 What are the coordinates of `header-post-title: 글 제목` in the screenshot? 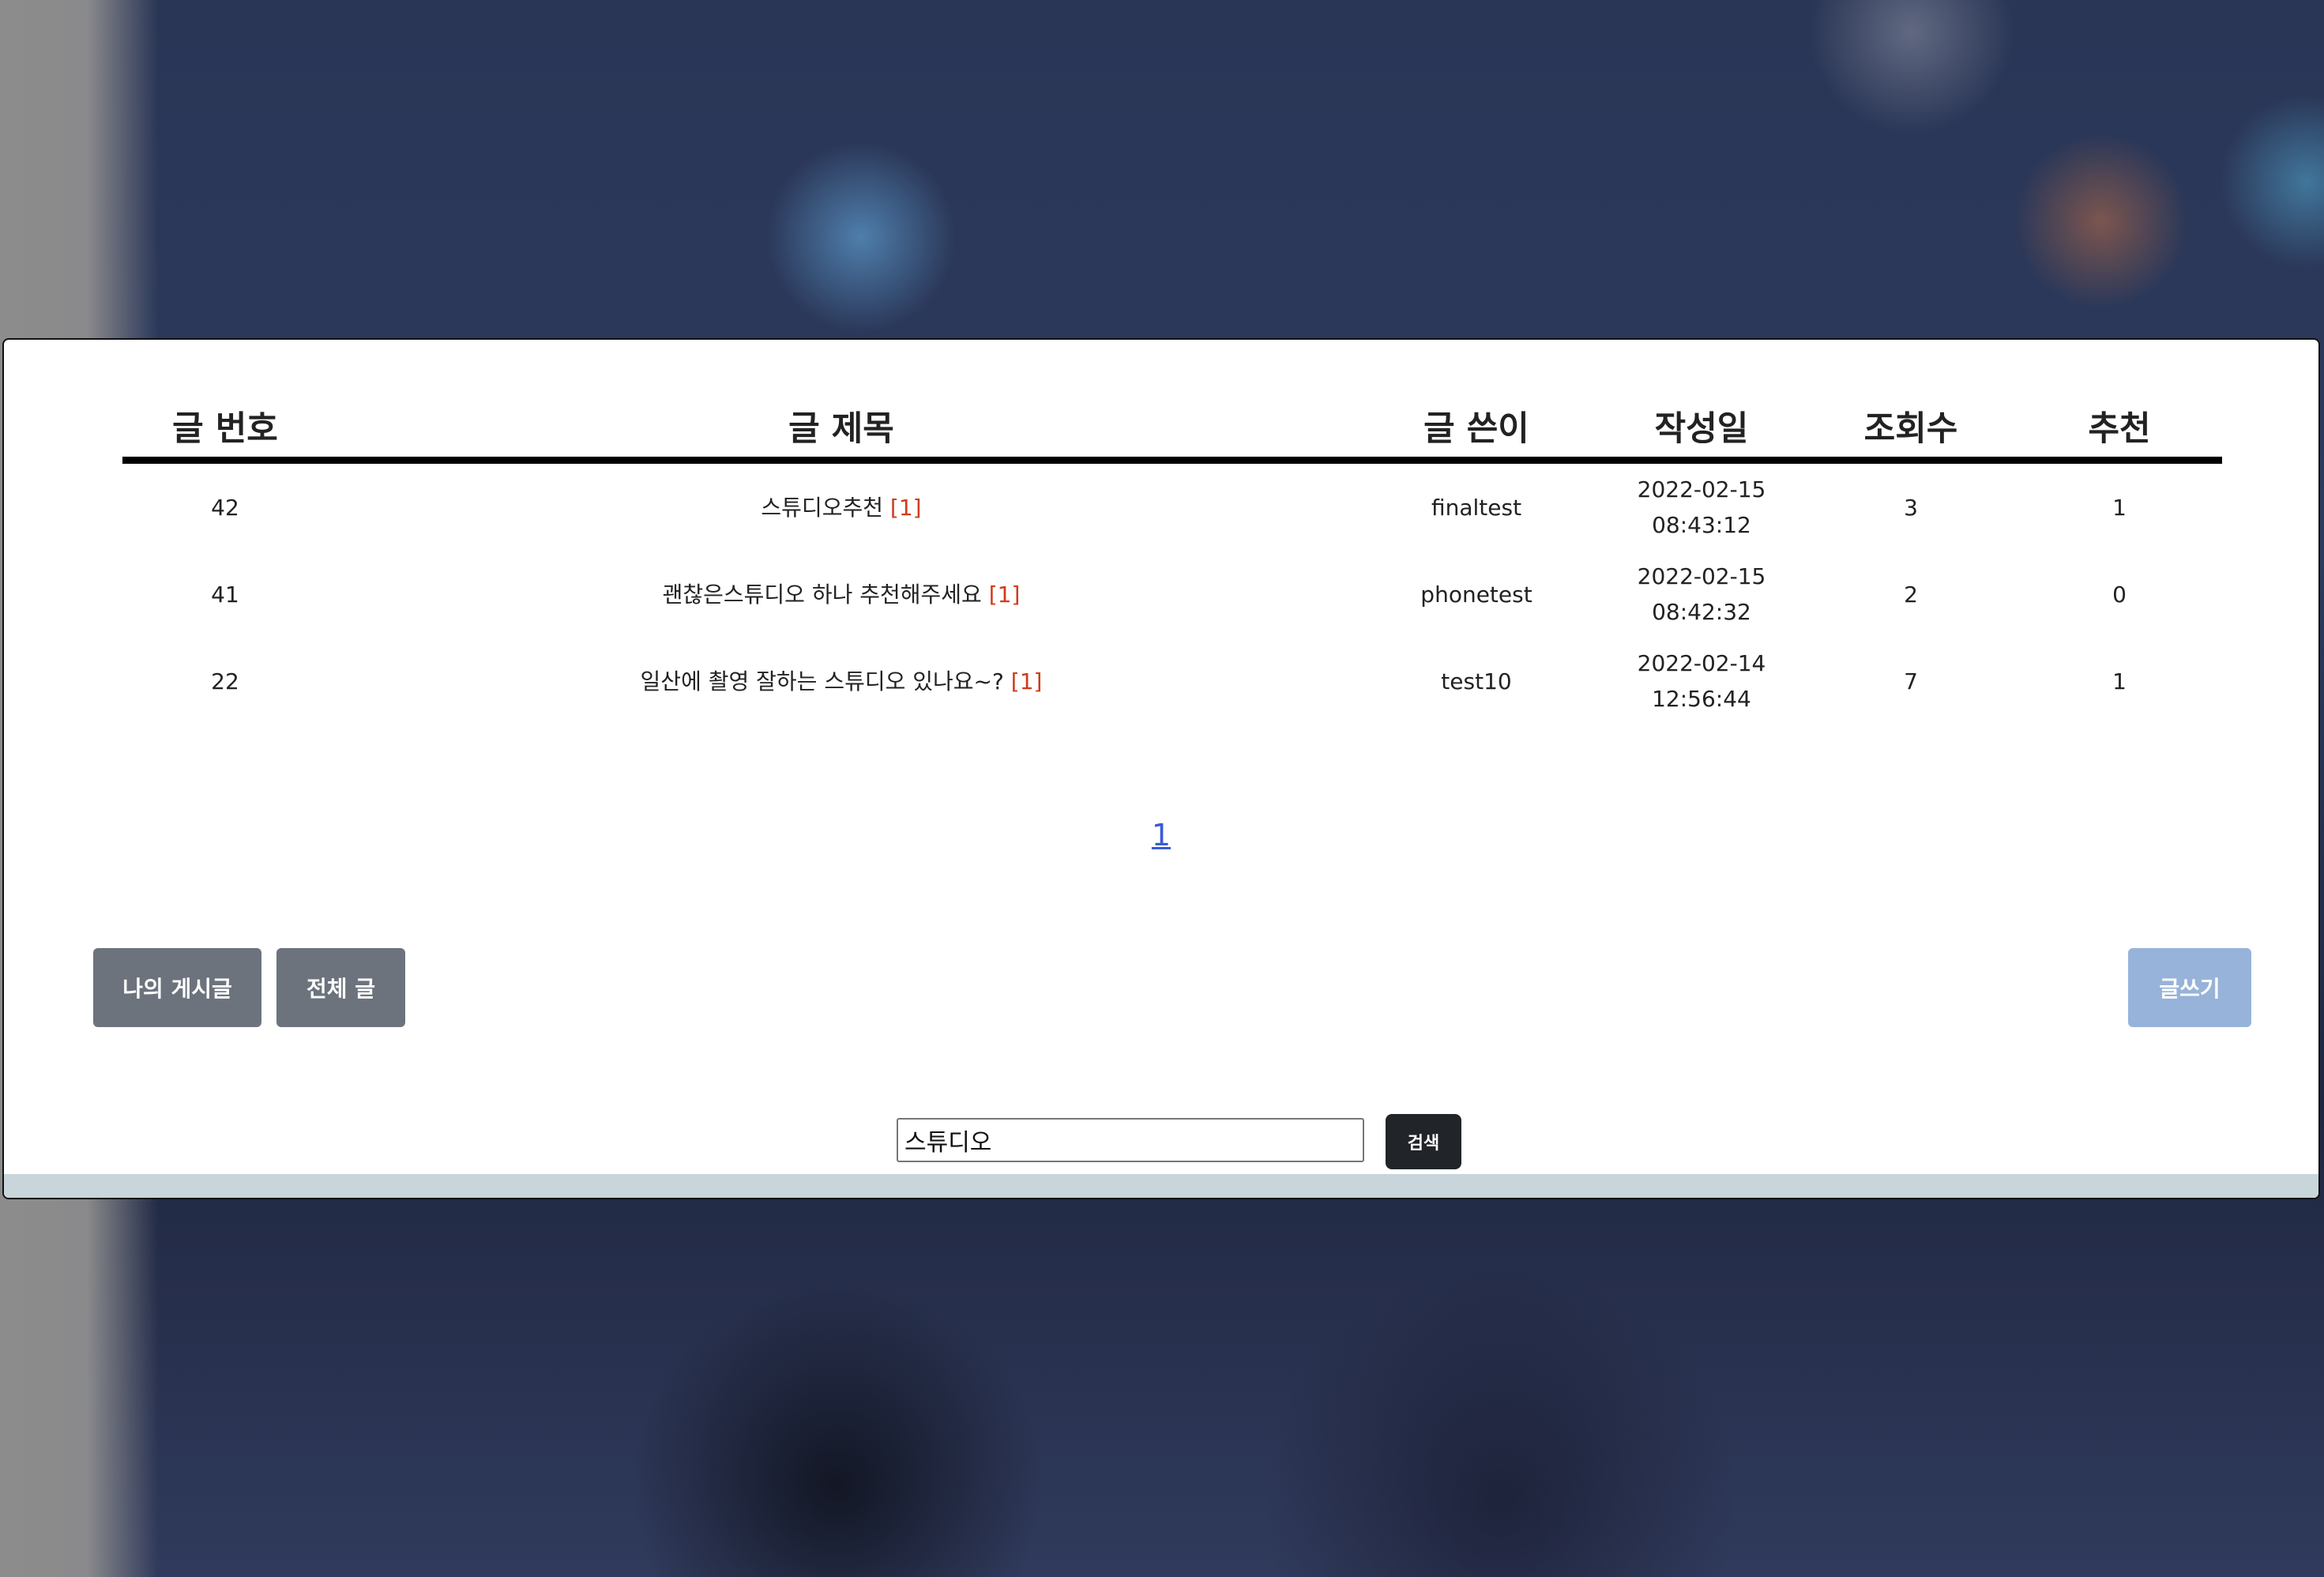 It's located at (841, 425).